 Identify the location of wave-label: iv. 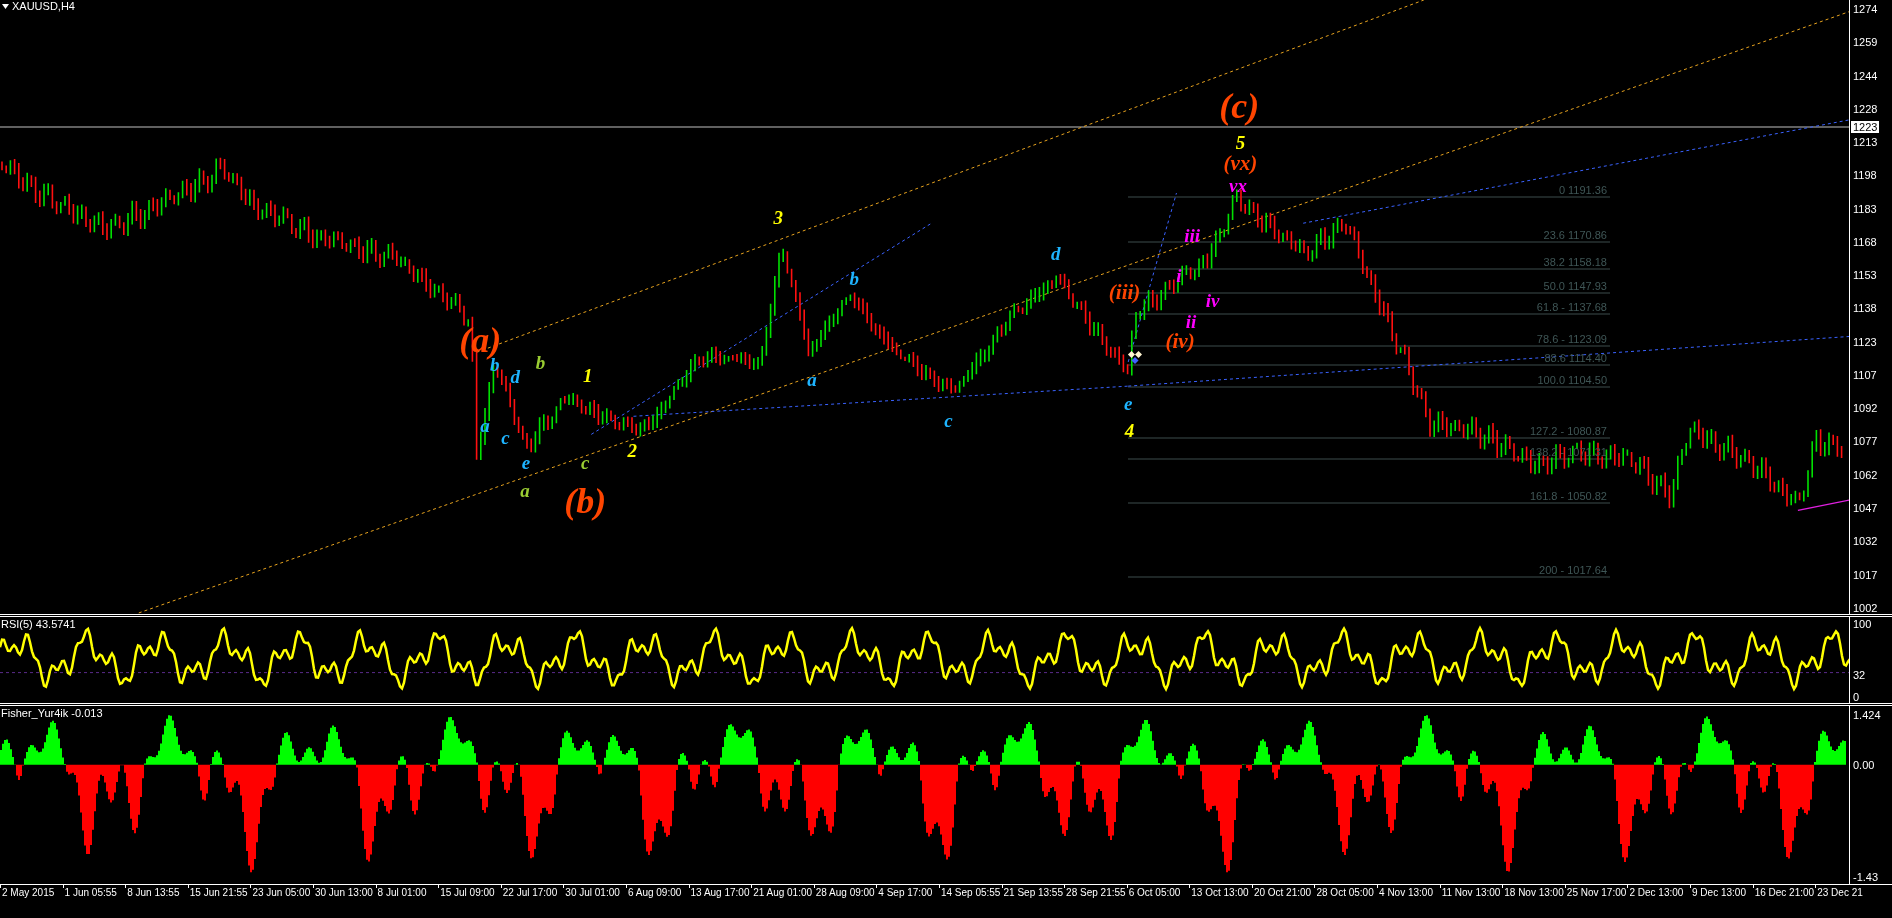
(1212, 300).